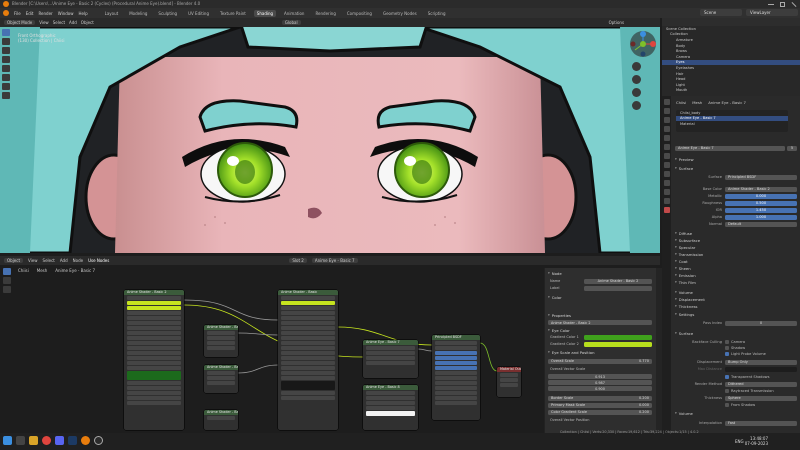 The height and width of the screenshot is (450, 800). Describe the element at coordinates (7, 440) in the screenshot. I see `windows-start-icon` at that location.